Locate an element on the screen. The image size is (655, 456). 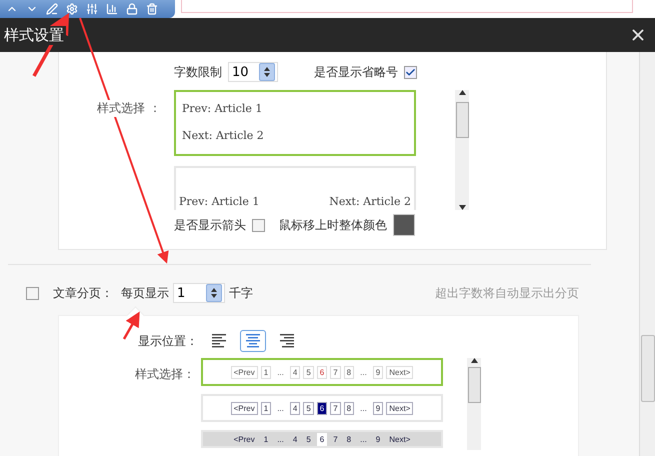
hover-color-label: 鼠标移上时整体颜色 is located at coordinates (333, 225).